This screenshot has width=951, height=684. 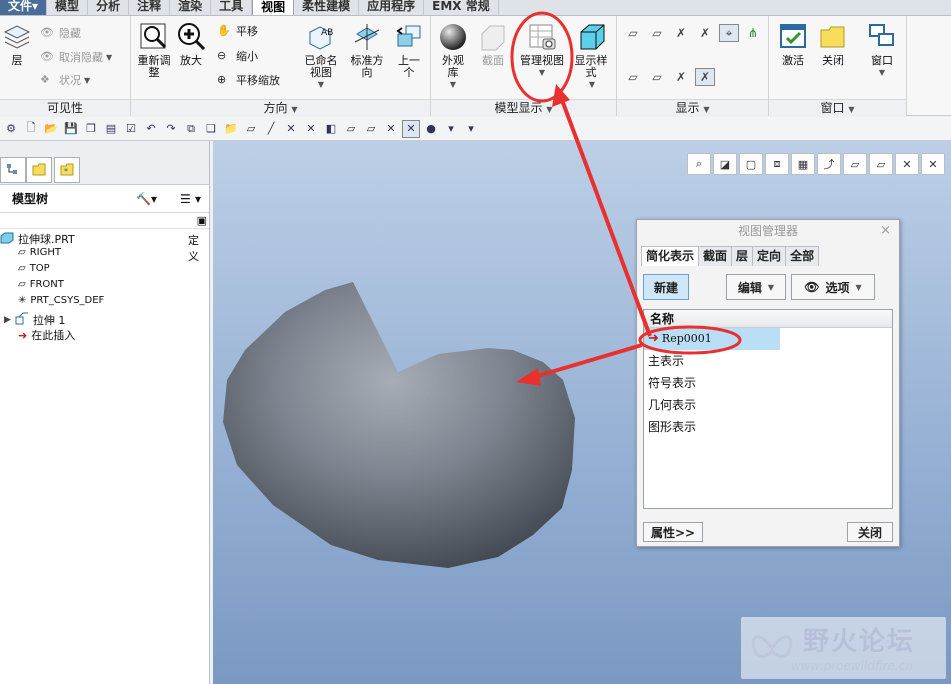 I want to click on new-file-icon: 🗋, so click(x=31, y=129).